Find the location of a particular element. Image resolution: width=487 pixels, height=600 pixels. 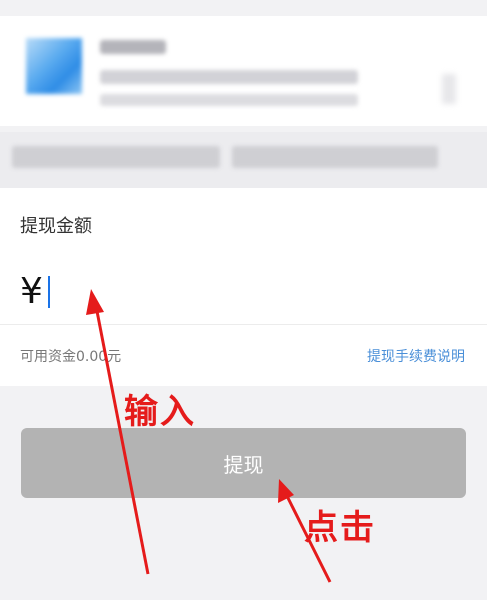

input-annotation: 输入 is located at coordinates (160, 412).